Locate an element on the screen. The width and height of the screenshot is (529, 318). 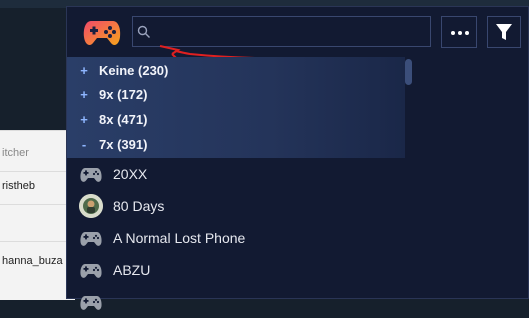
game-name: ABZU is located at coordinates (132, 270).